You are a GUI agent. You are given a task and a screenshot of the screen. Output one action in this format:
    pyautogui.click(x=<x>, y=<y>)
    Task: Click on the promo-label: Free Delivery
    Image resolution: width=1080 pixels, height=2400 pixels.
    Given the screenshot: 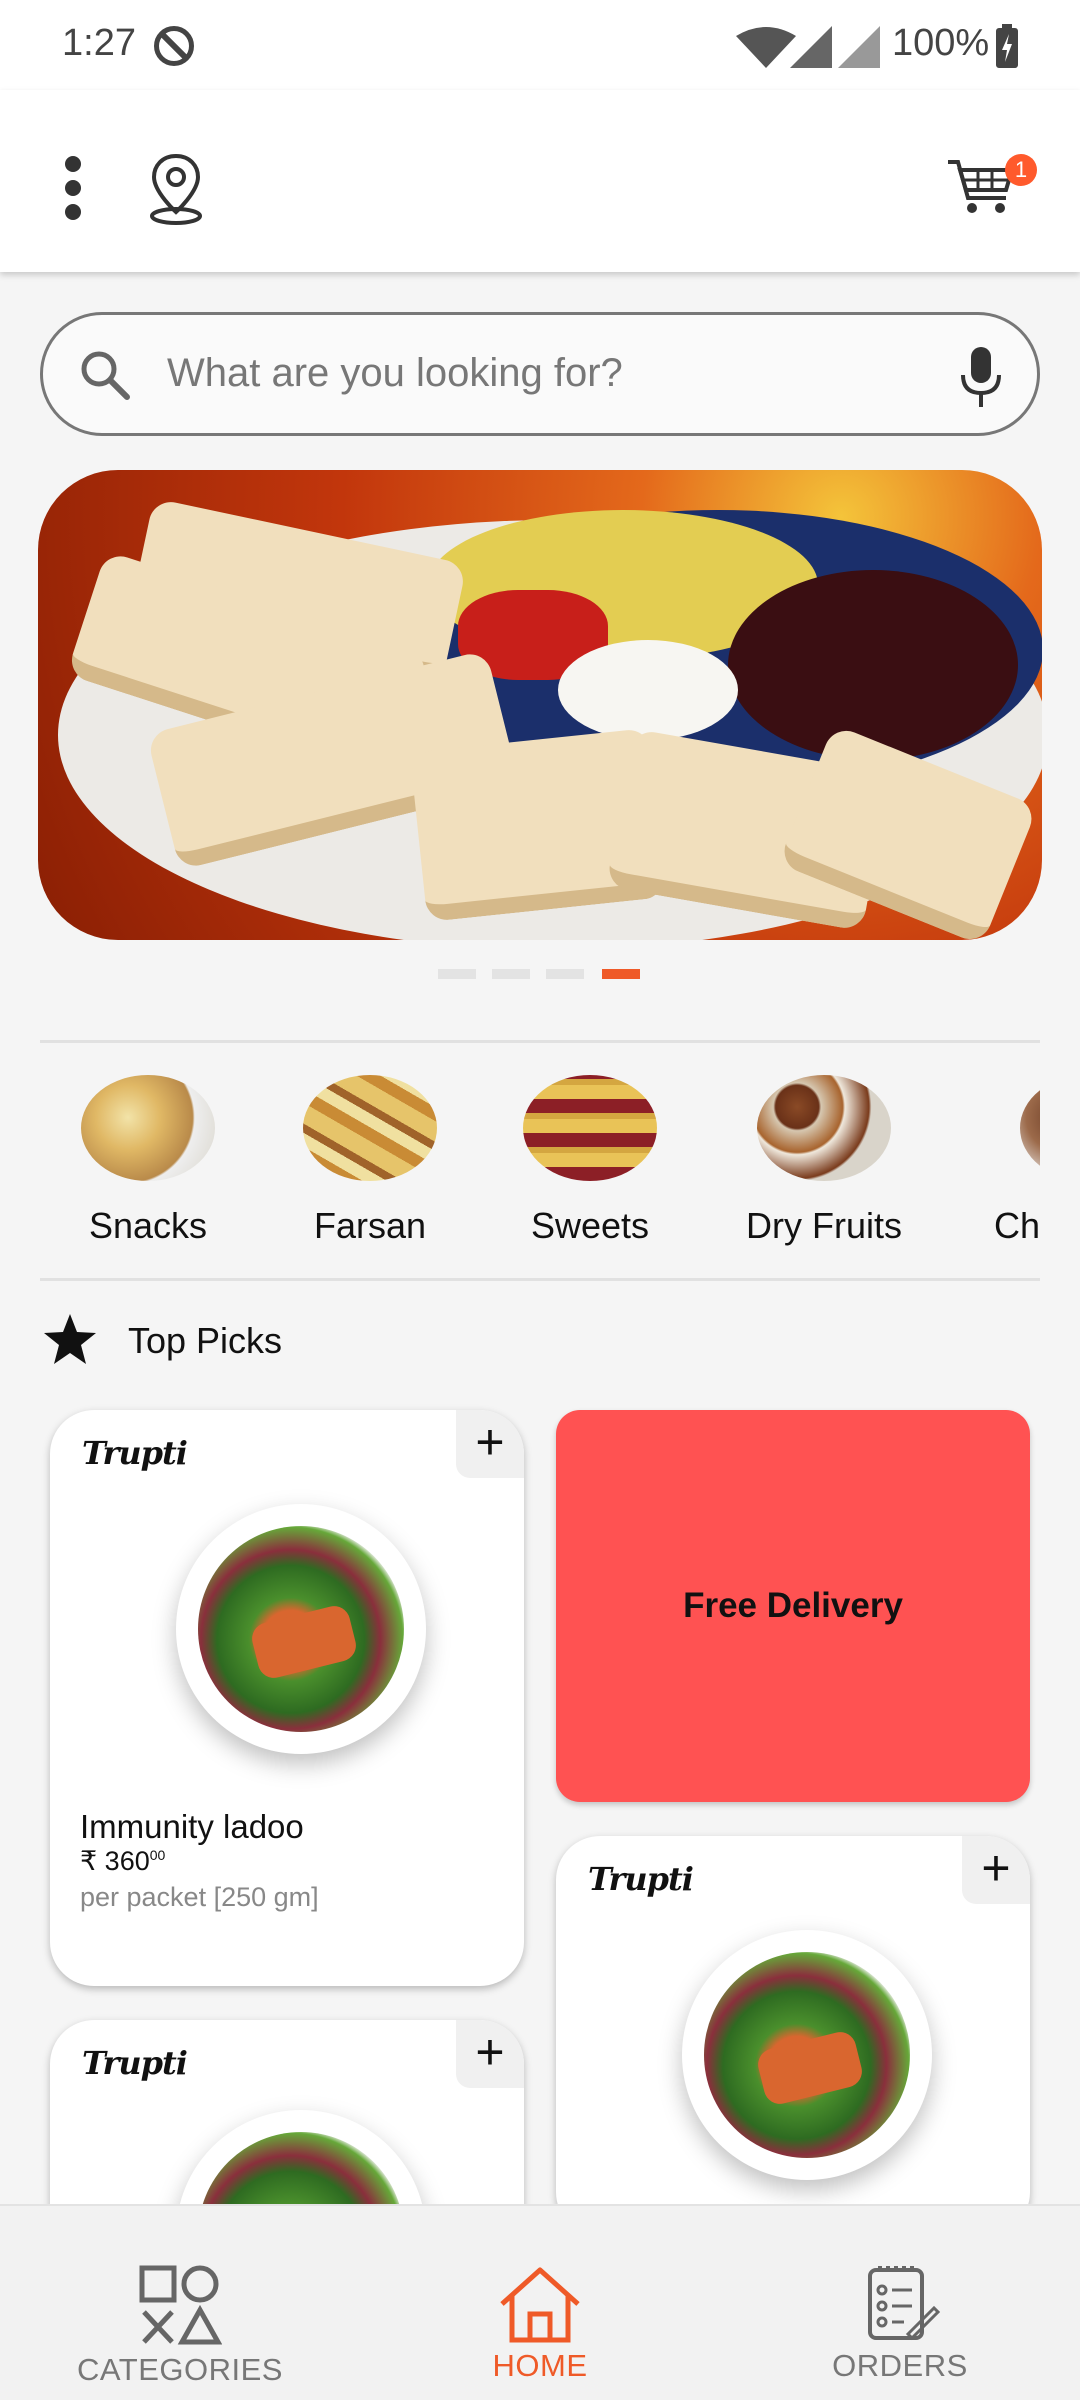 What is the action you would take?
    pyautogui.click(x=793, y=1605)
    